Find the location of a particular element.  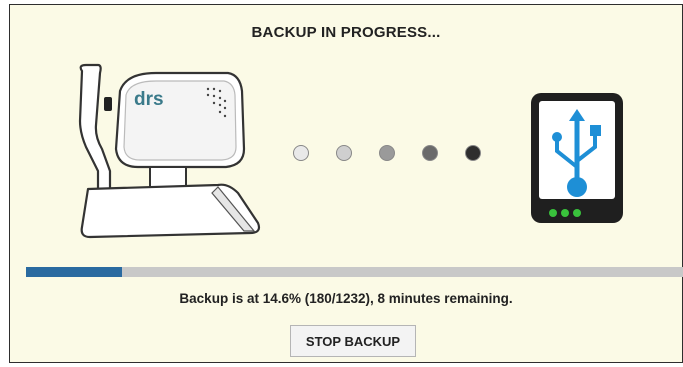

transfer-indicator is located at coordinates (393, 155).